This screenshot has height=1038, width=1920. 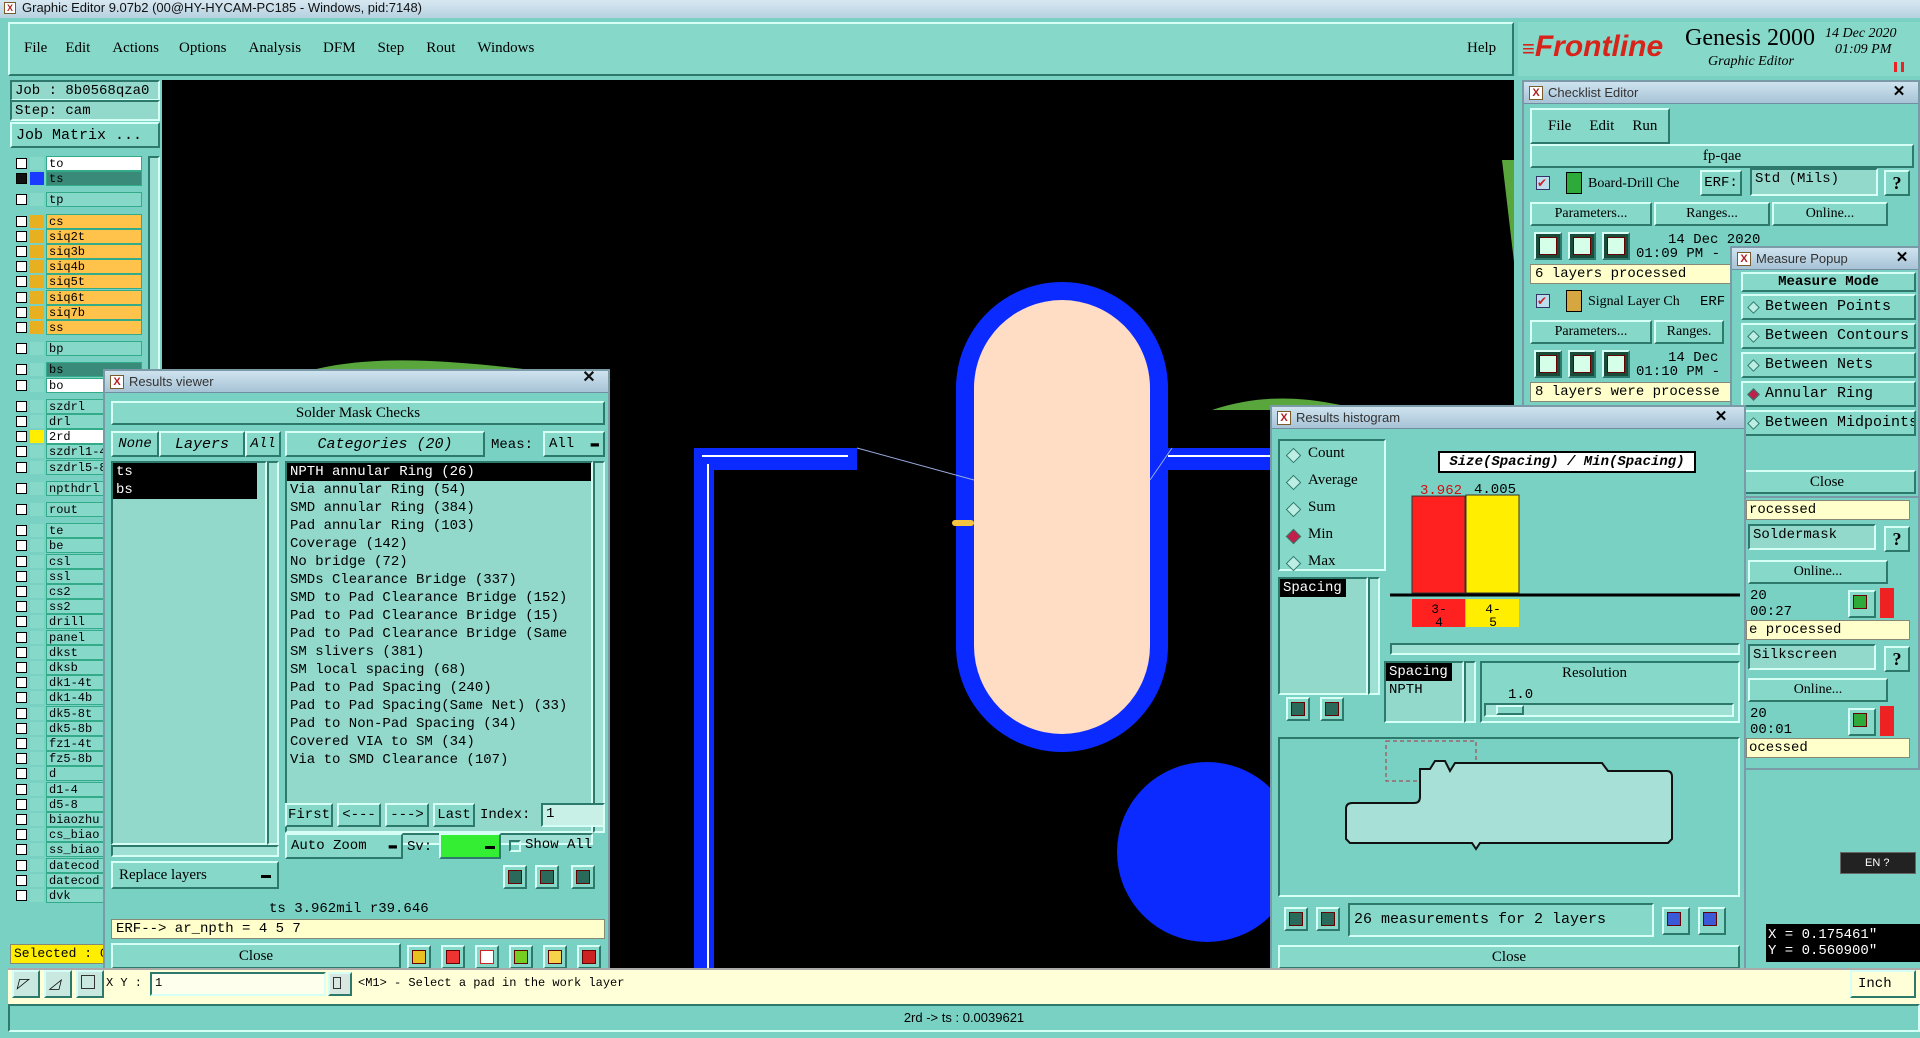 I want to click on category-item: Coverage (142), so click(x=439, y=544).